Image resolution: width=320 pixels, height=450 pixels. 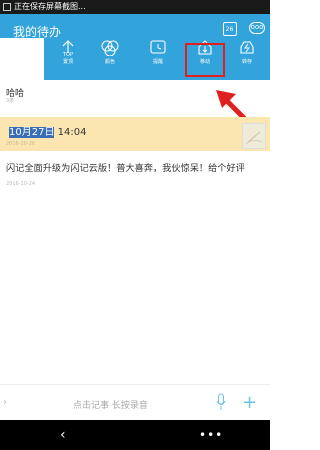 What do you see at coordinates (249, 402) in the screenshot?
I see `add-note-button: +` at bounding box center [249, 402].